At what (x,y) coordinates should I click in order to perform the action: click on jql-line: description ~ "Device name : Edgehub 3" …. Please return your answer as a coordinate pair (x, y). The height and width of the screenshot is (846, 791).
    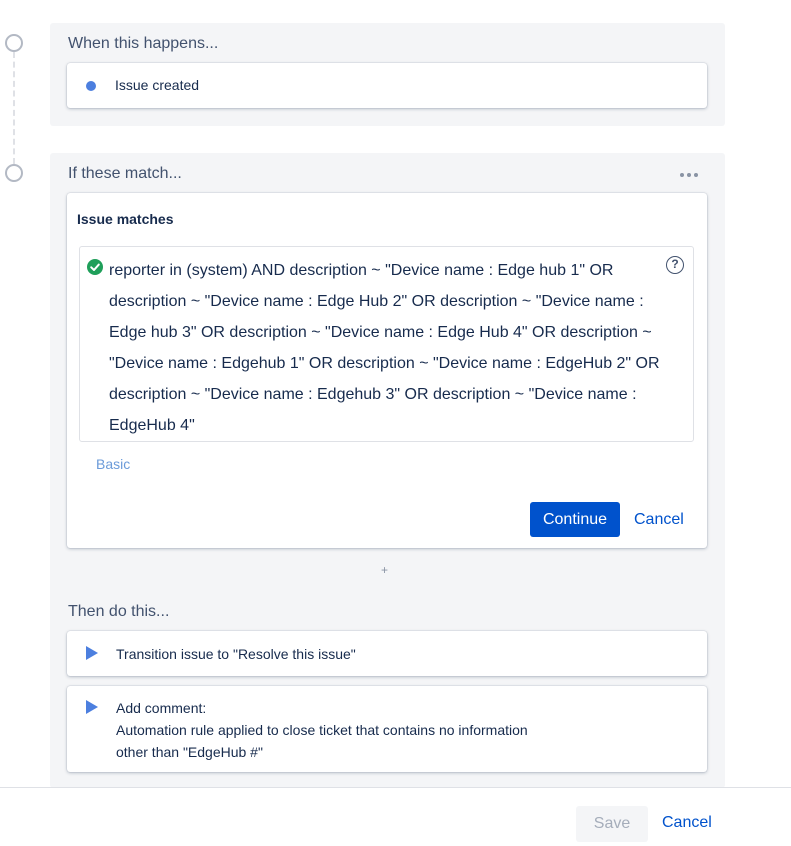
    Looking at the image, I should click on (373, 394).